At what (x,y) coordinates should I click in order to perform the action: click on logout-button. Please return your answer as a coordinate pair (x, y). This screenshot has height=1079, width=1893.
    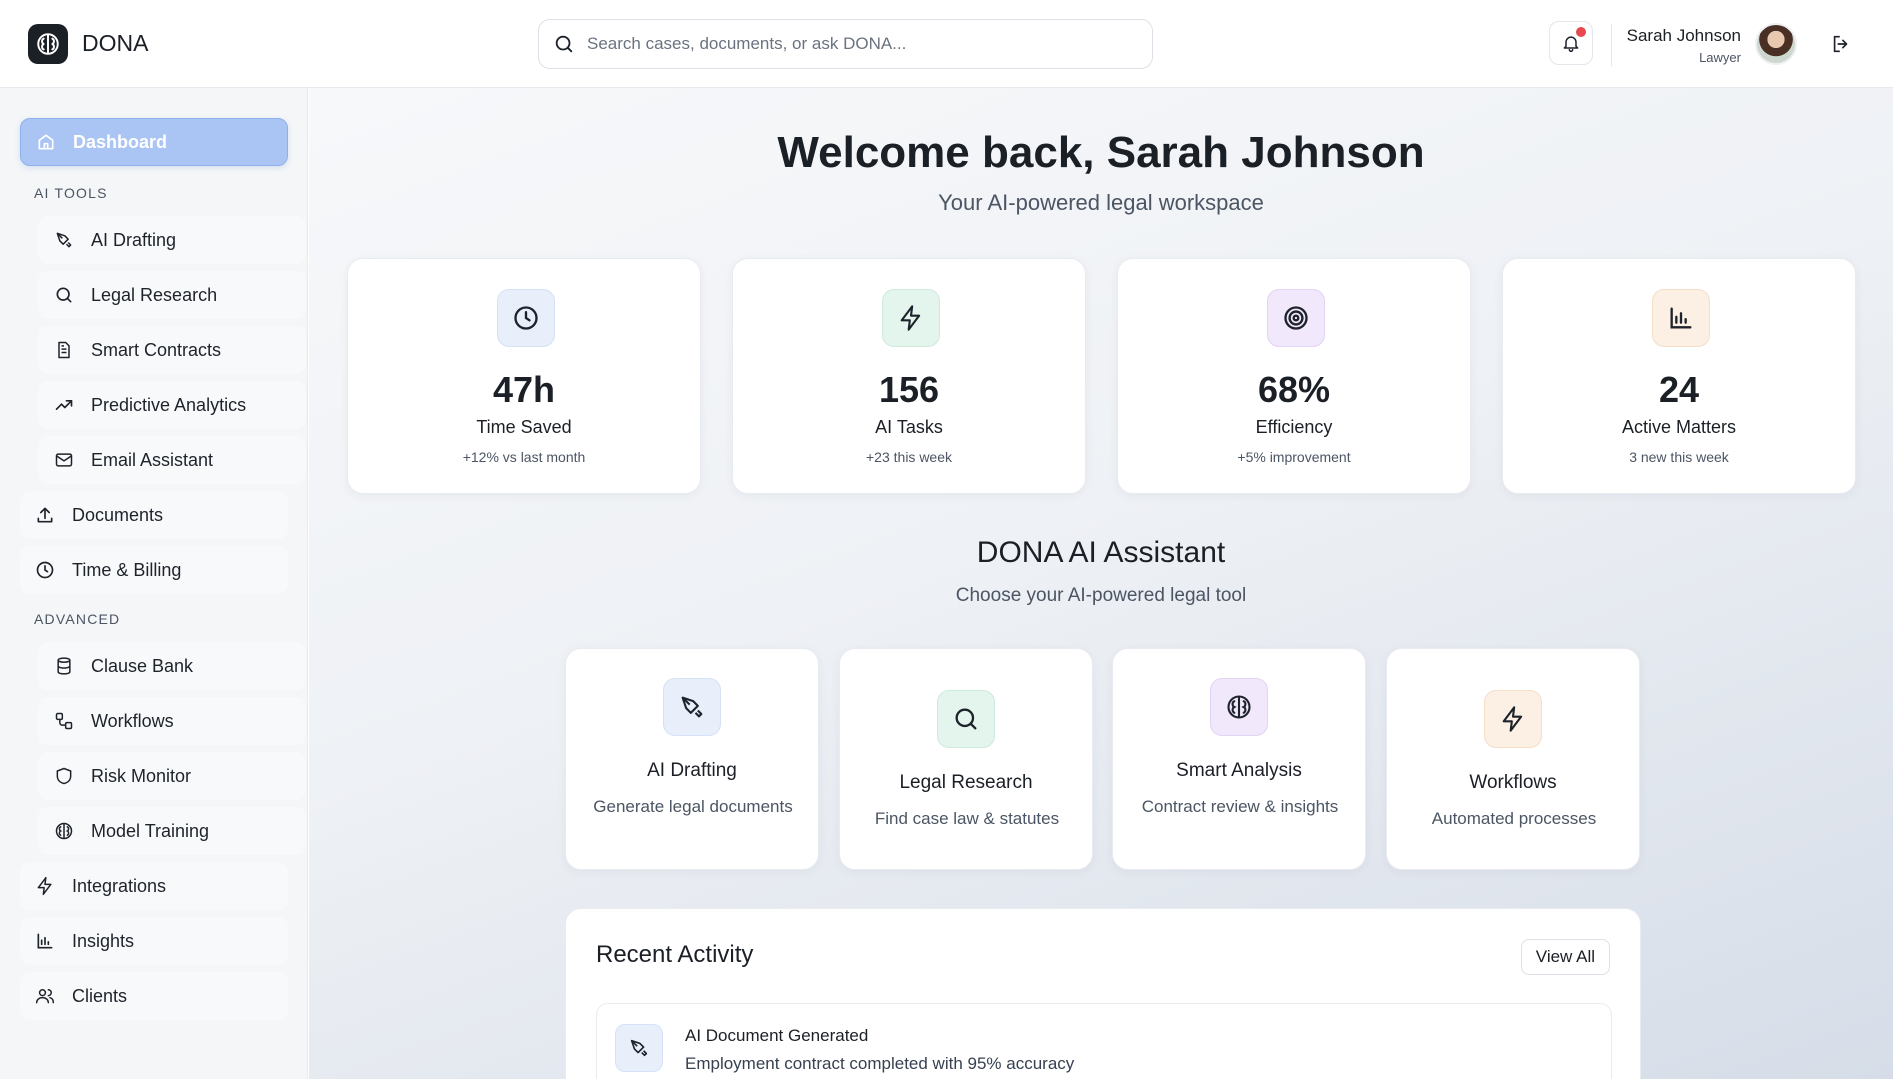
    Looking at the image, I should click on (1841, 44).